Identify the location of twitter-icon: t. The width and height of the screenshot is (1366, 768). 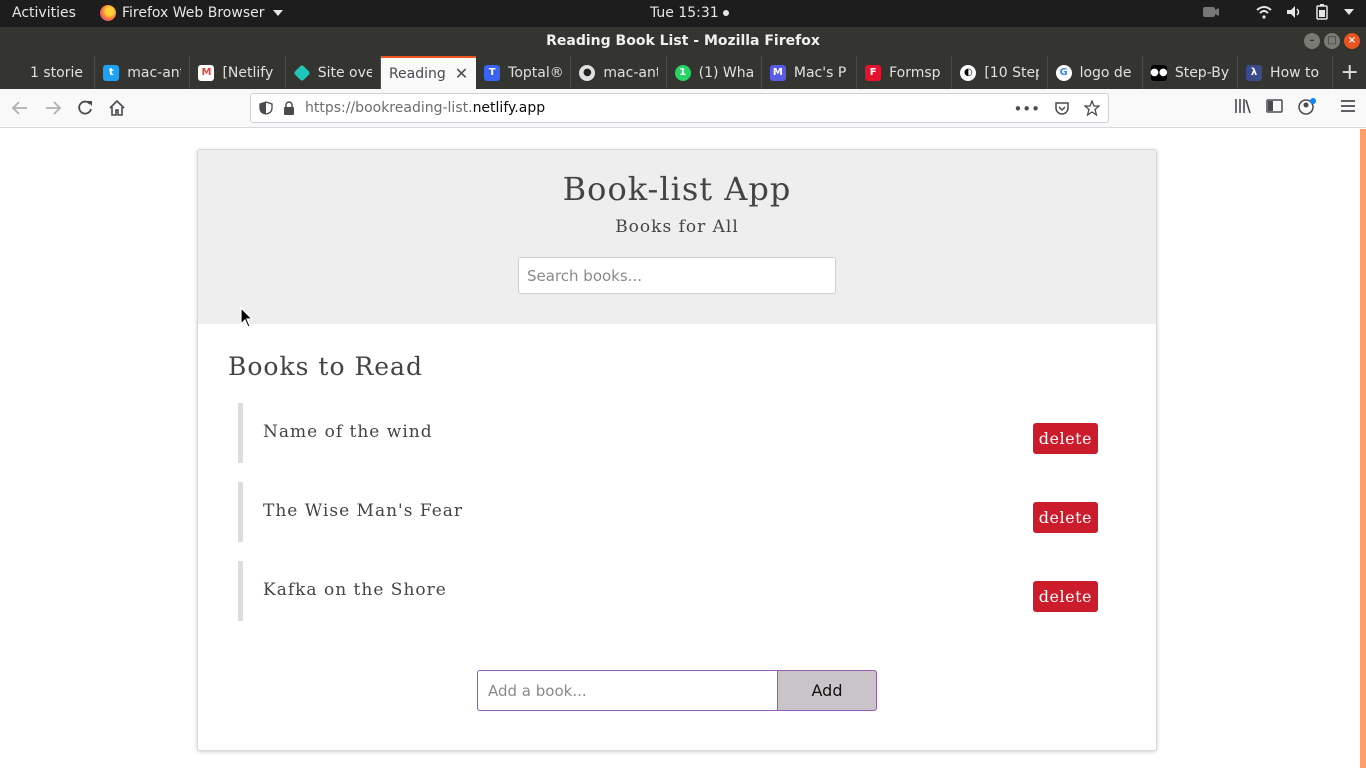
(111, 72).